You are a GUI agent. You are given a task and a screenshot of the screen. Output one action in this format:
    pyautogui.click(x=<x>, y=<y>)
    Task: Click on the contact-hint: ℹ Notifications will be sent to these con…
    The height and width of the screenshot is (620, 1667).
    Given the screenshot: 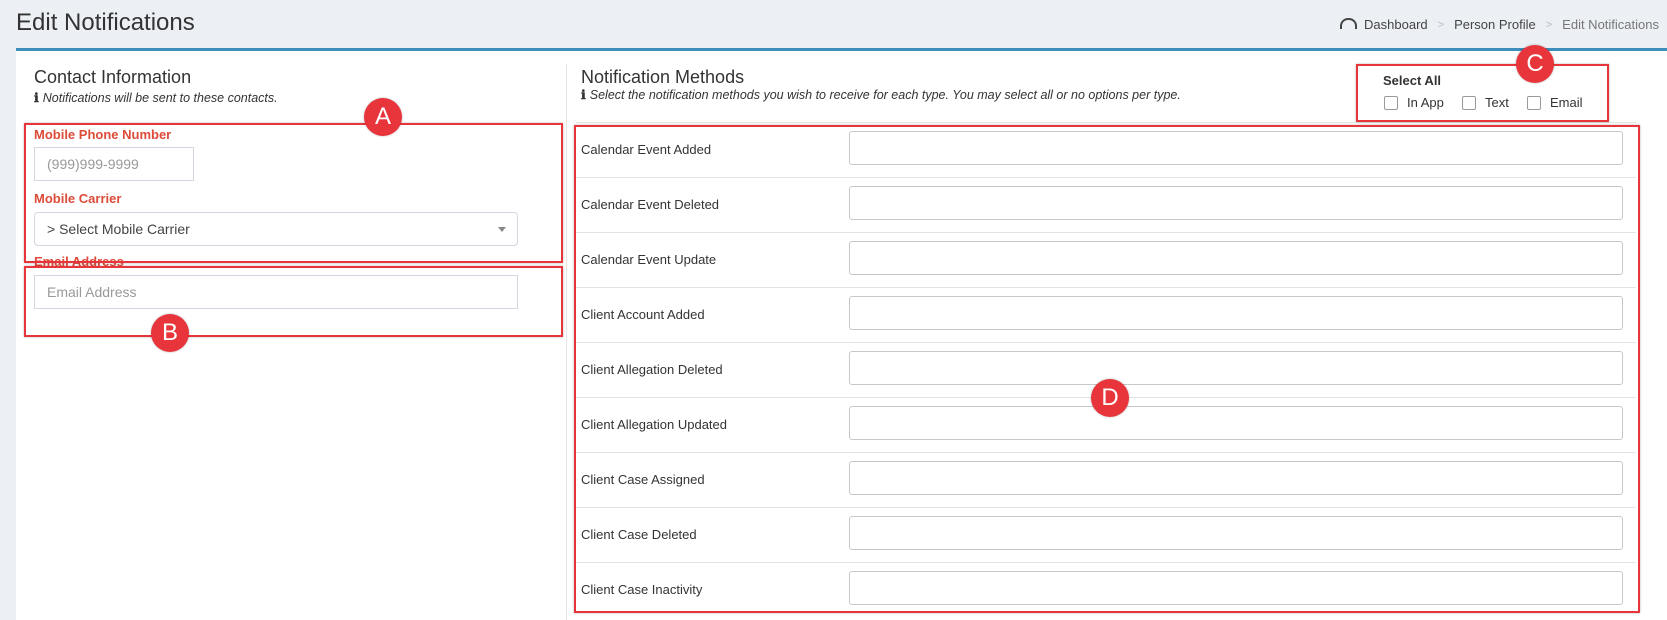 What is the action you would take?
    pyautogui.click(x=156, y=97)
    